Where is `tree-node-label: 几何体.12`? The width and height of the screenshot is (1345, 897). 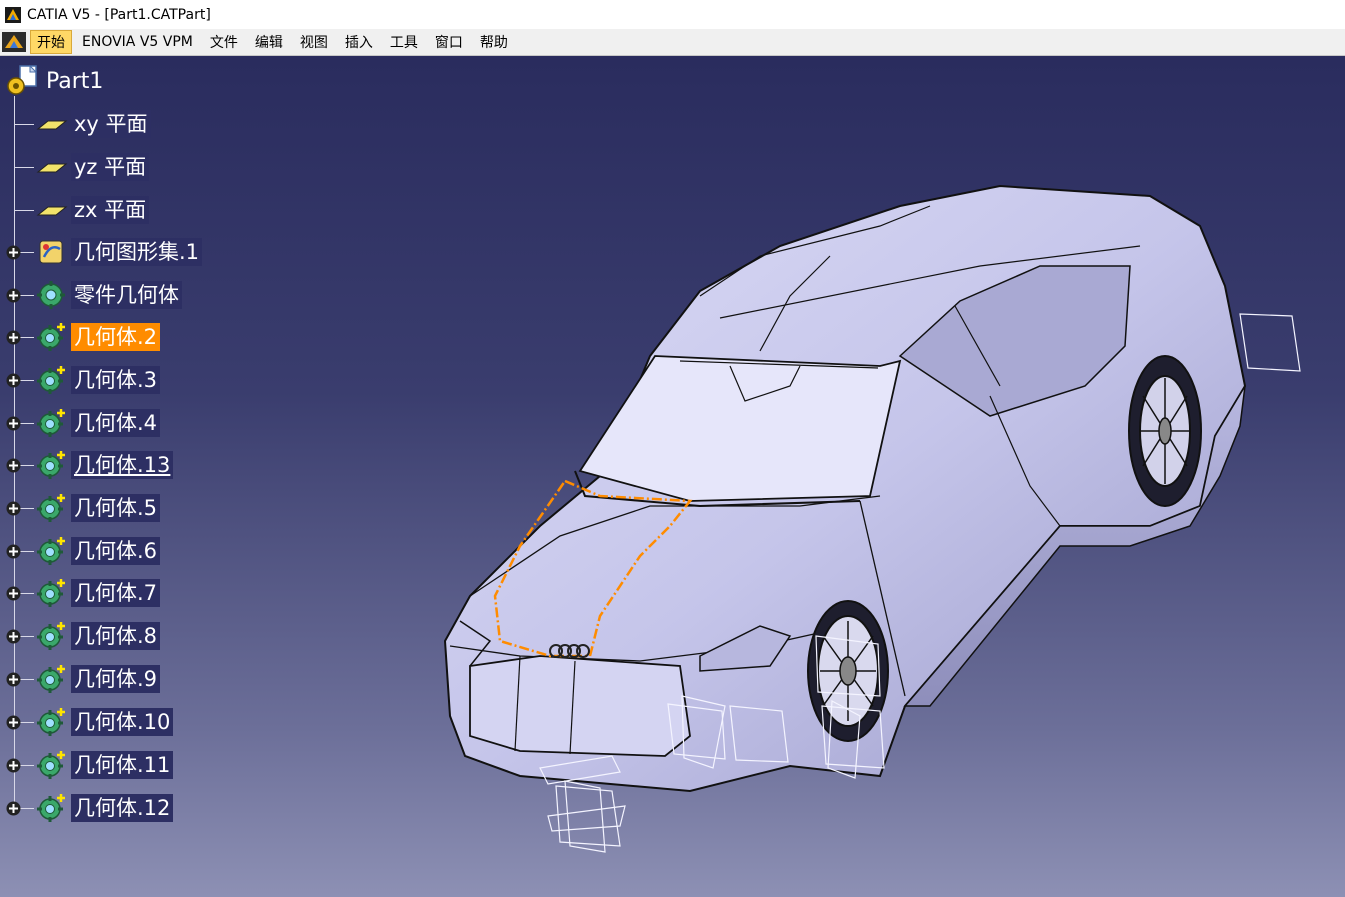 tree-node-label: 几何体.12 is located at coordinates (122, 808).